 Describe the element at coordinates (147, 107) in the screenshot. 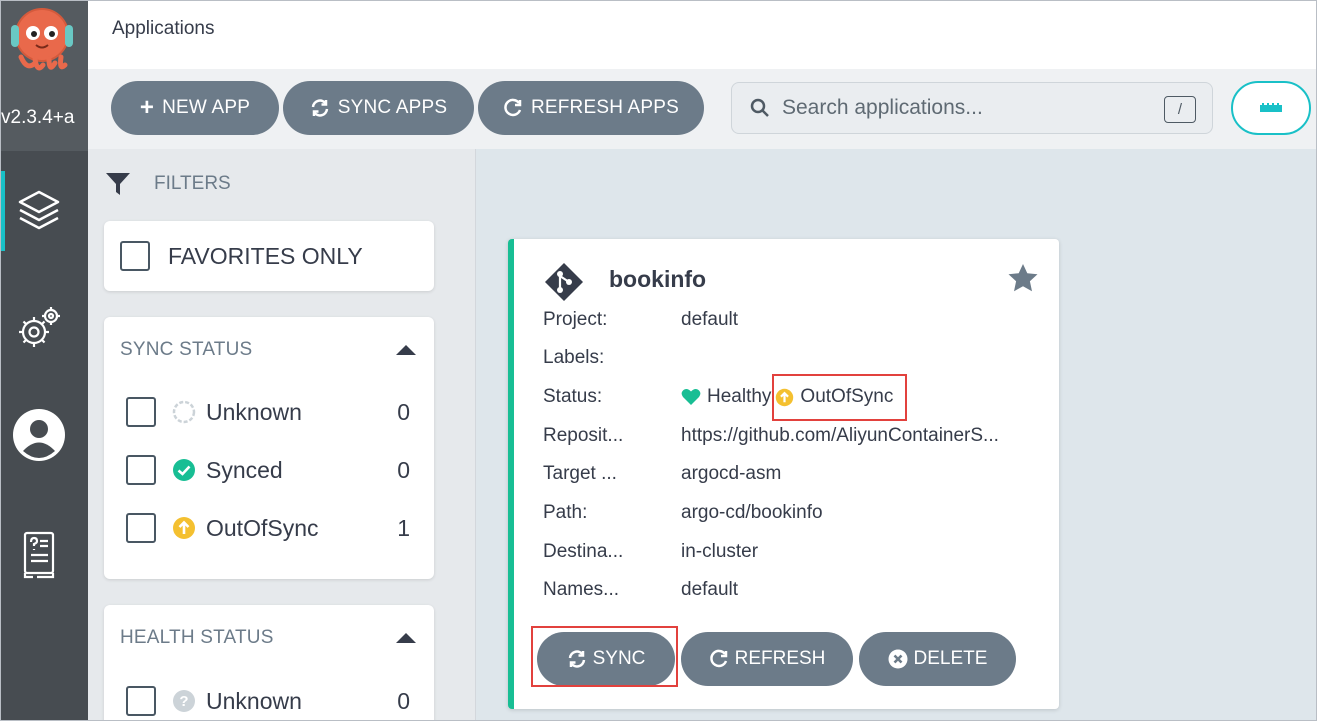

I see `plus-icon: +` at that location.